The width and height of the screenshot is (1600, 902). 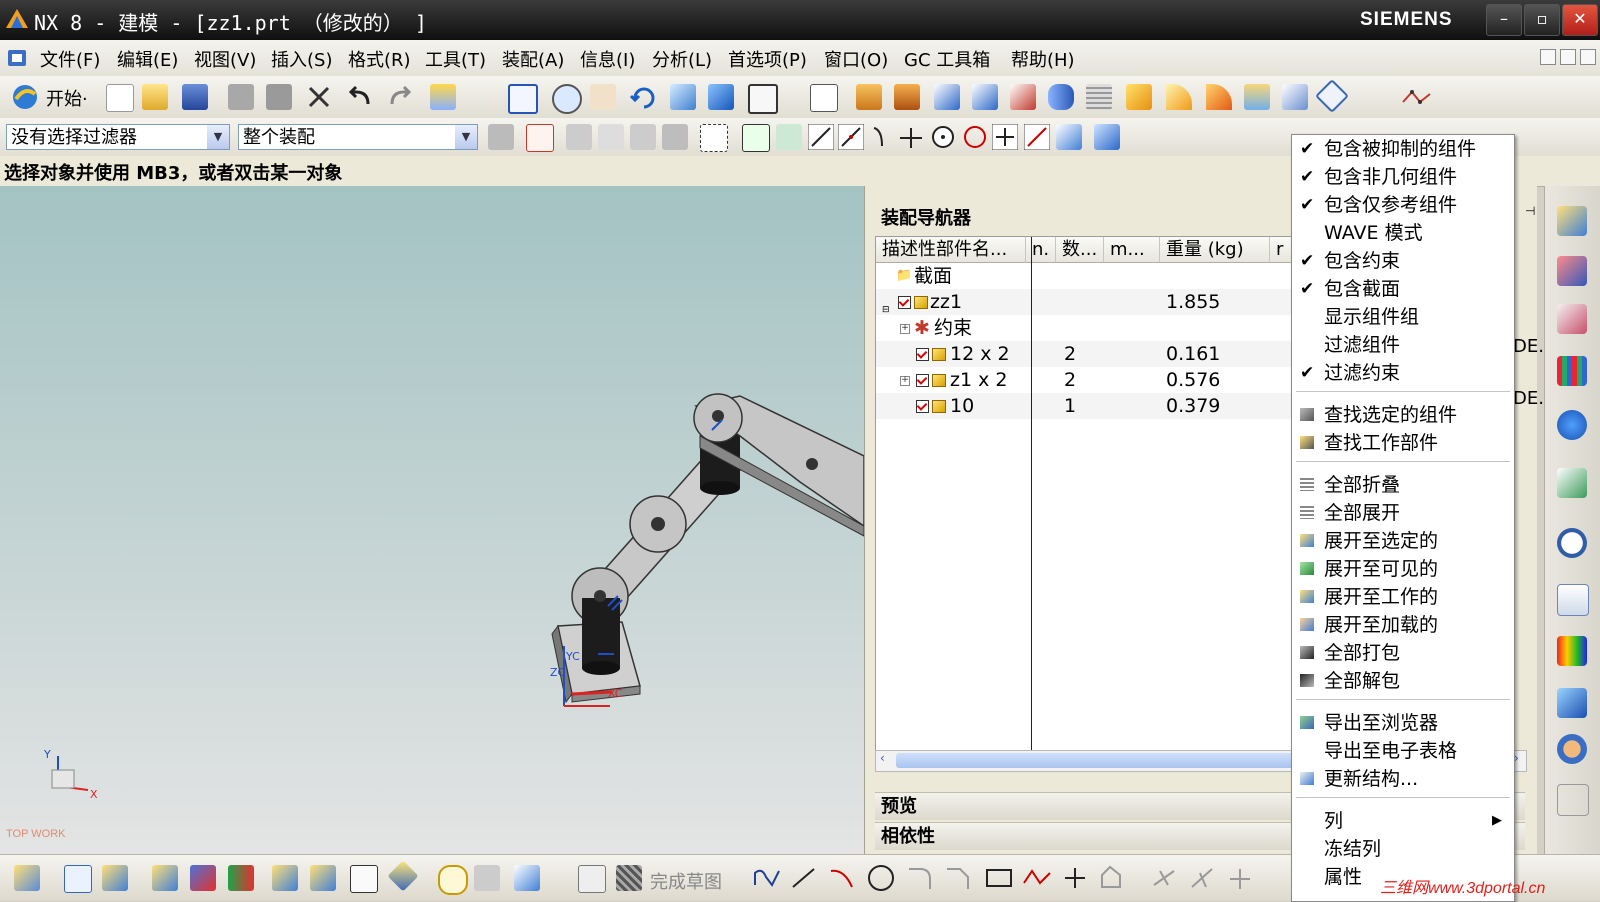 What do you see at coordinates (1164, 878) in the screenshot?
I see `quick-trim-icon` at bounding box center [1164, 878].